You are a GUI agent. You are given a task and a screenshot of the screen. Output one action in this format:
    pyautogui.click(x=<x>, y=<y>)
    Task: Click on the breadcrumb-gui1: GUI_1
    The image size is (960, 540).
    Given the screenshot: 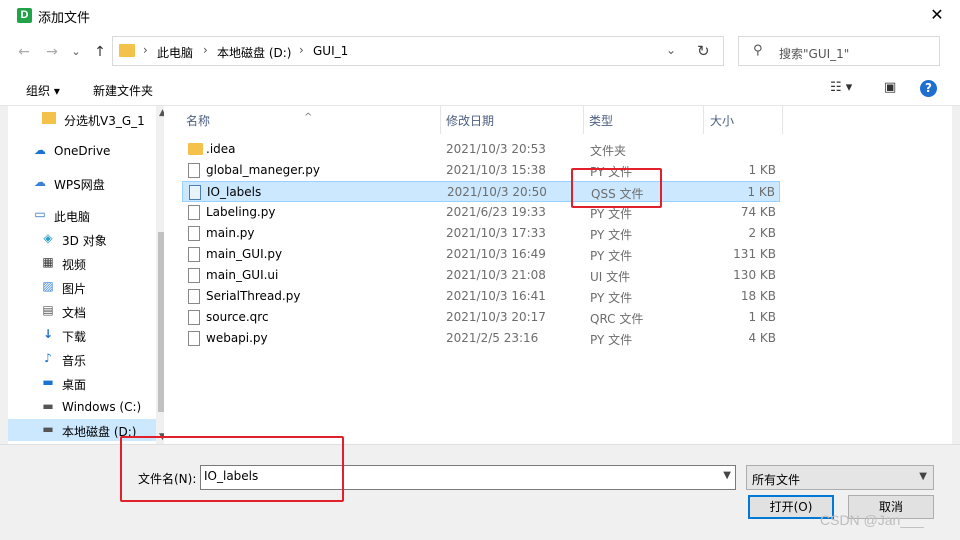 What is the action you would take?
    pyautogui.click(x=330, y=51)
    